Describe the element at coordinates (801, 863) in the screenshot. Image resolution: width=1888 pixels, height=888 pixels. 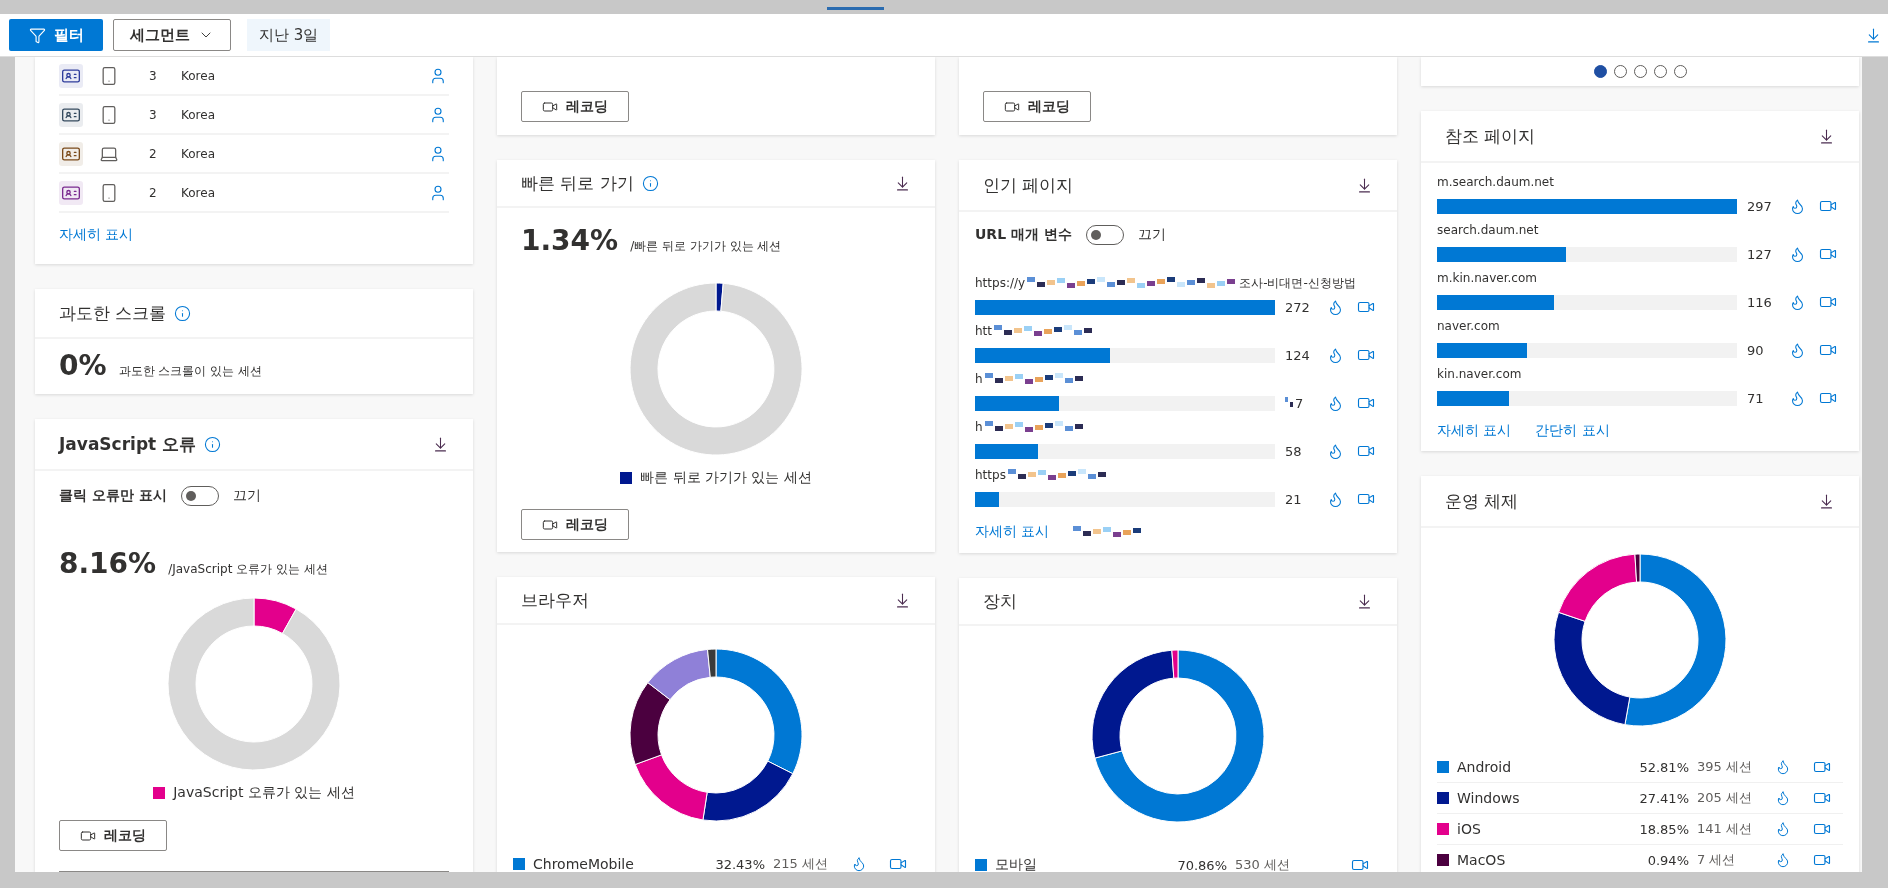
I see `session-count: 215 세션` at that location.